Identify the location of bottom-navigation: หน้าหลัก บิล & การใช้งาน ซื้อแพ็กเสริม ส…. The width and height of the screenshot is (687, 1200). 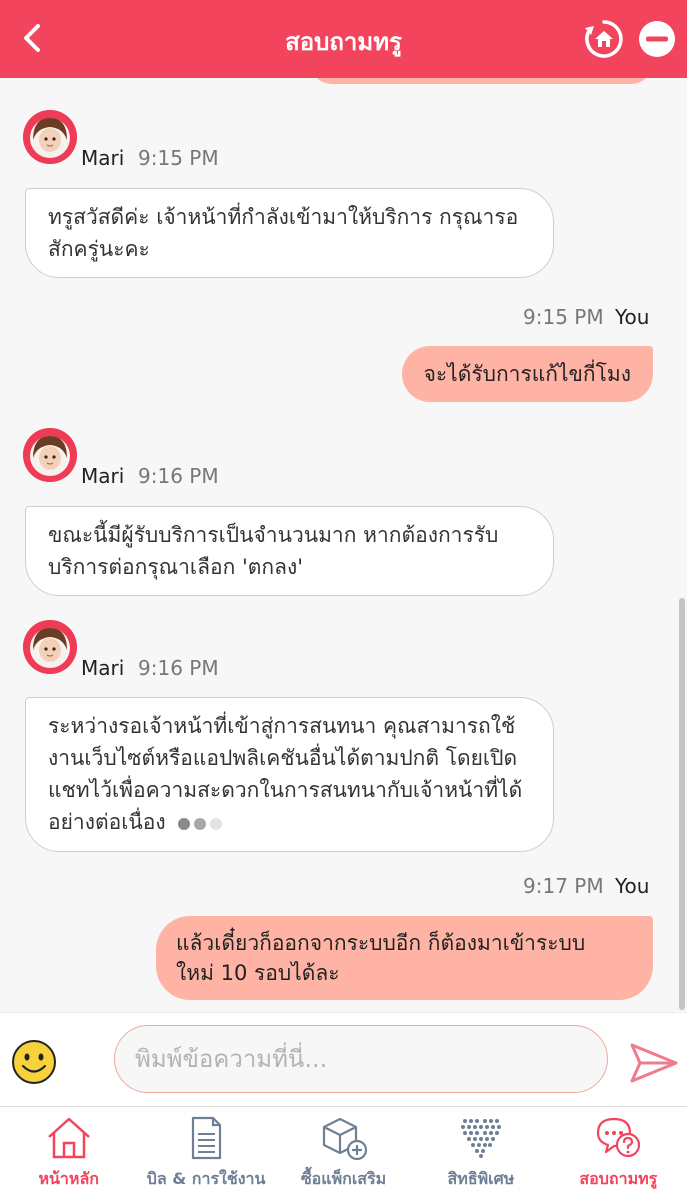
(343, 1153).